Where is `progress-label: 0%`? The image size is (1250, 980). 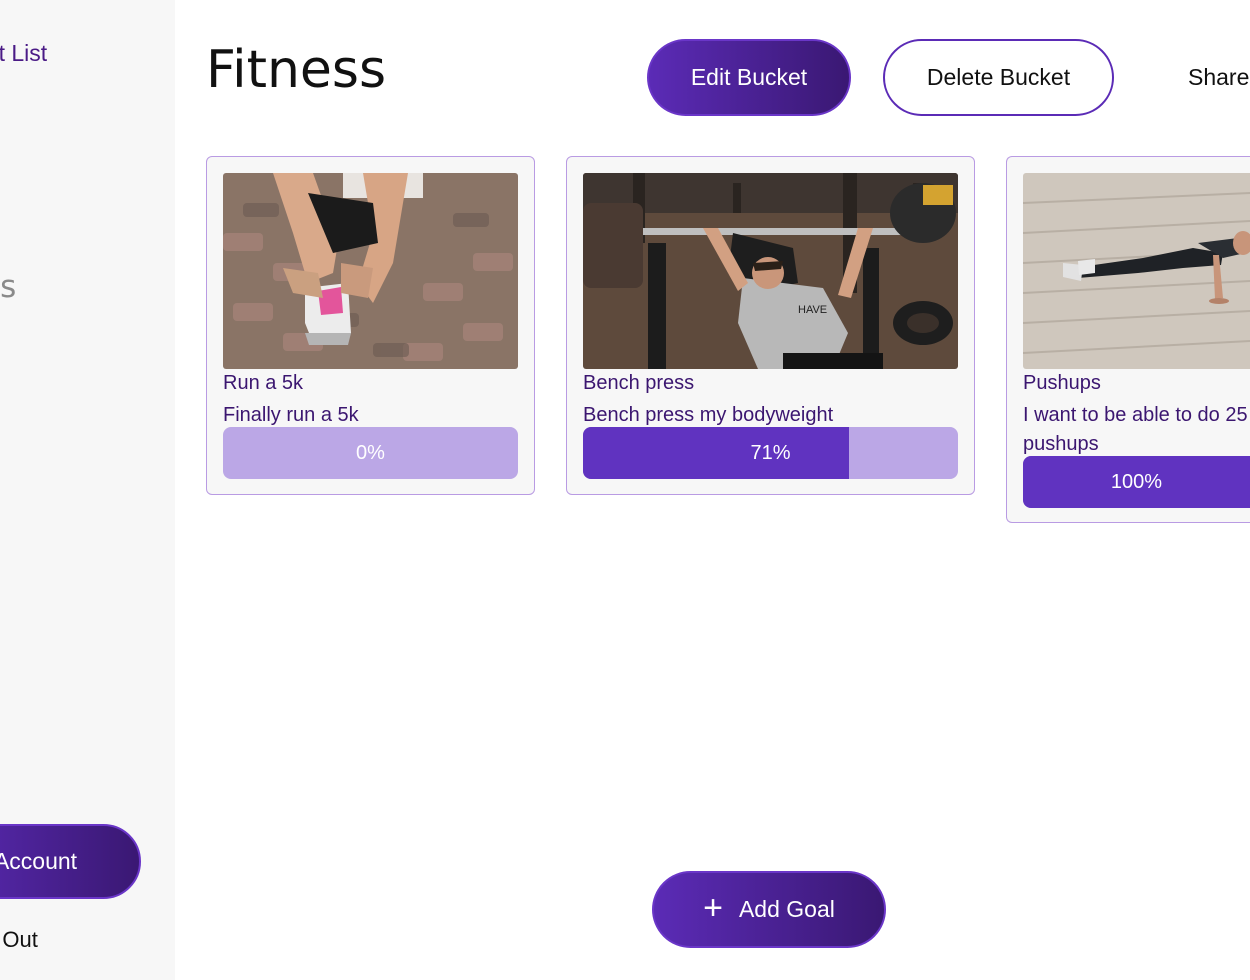
progress-label: 0% is located at coordinates (370, 452).